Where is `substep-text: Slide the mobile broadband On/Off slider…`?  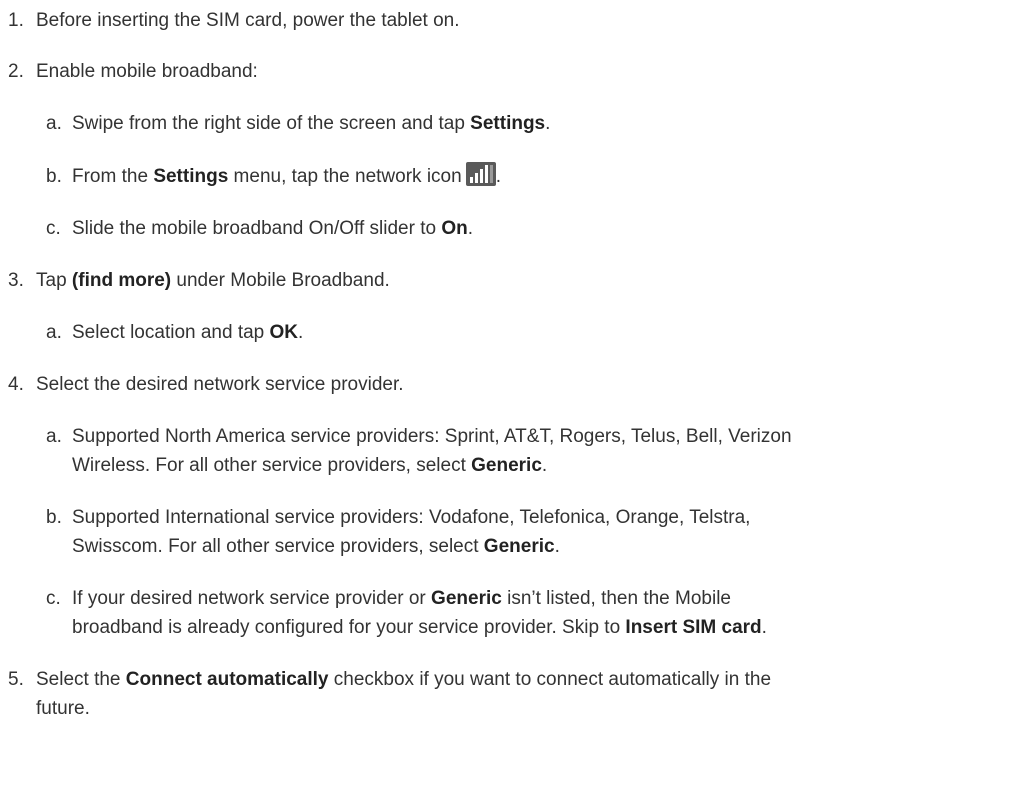
substep-text: Slide the mobile broadband On/Off slider… is located at coordinates (272, 228).